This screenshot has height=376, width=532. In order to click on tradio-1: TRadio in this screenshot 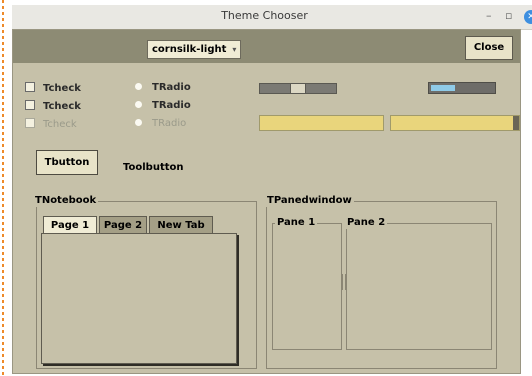, I will do `click(163, 87)`.